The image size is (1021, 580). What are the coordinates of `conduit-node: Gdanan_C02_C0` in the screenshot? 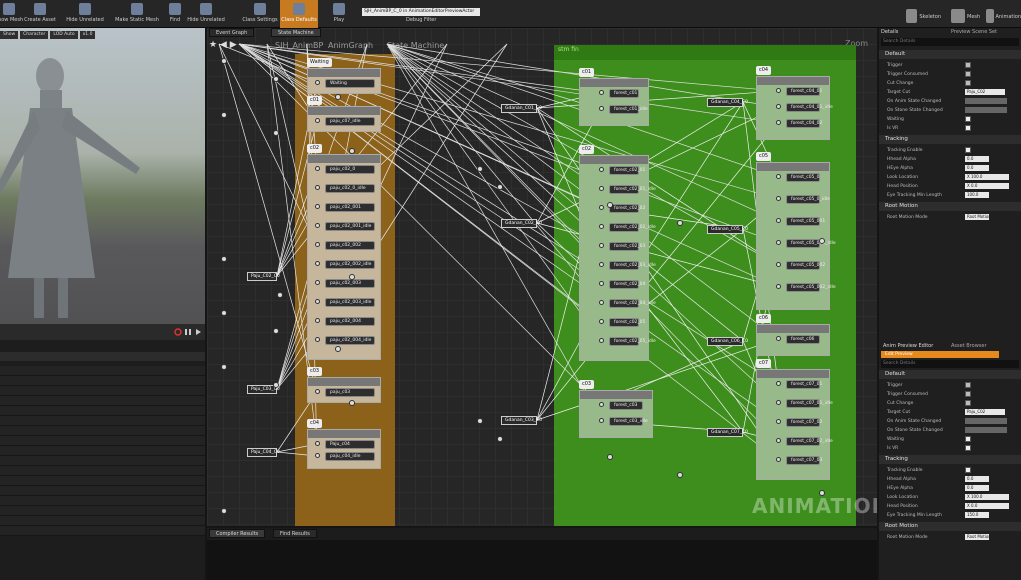 It's located at (521, 223).